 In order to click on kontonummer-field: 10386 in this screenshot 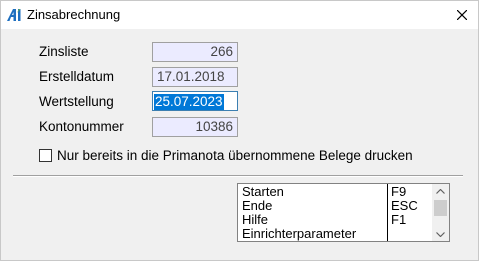, I will do `click(195, 127)`.